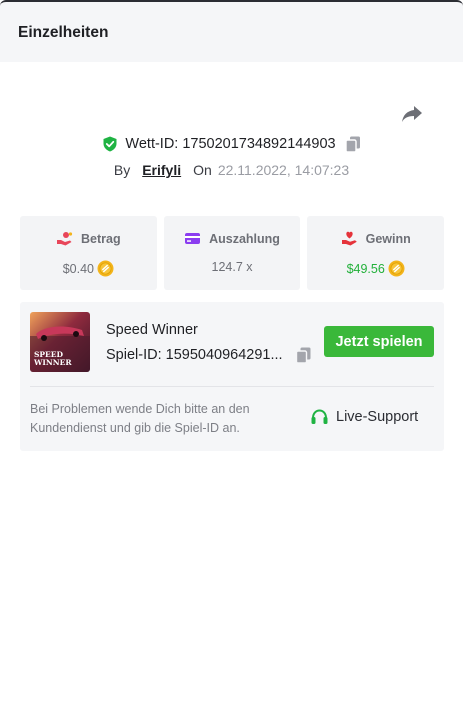  I want to click on share-button, so click(412, 114).